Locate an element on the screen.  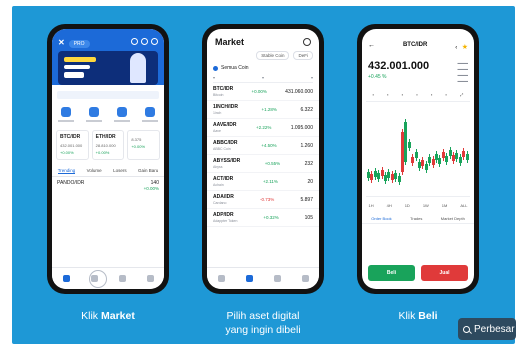
tab-trades: Trades is located at coordinates (416, 218).